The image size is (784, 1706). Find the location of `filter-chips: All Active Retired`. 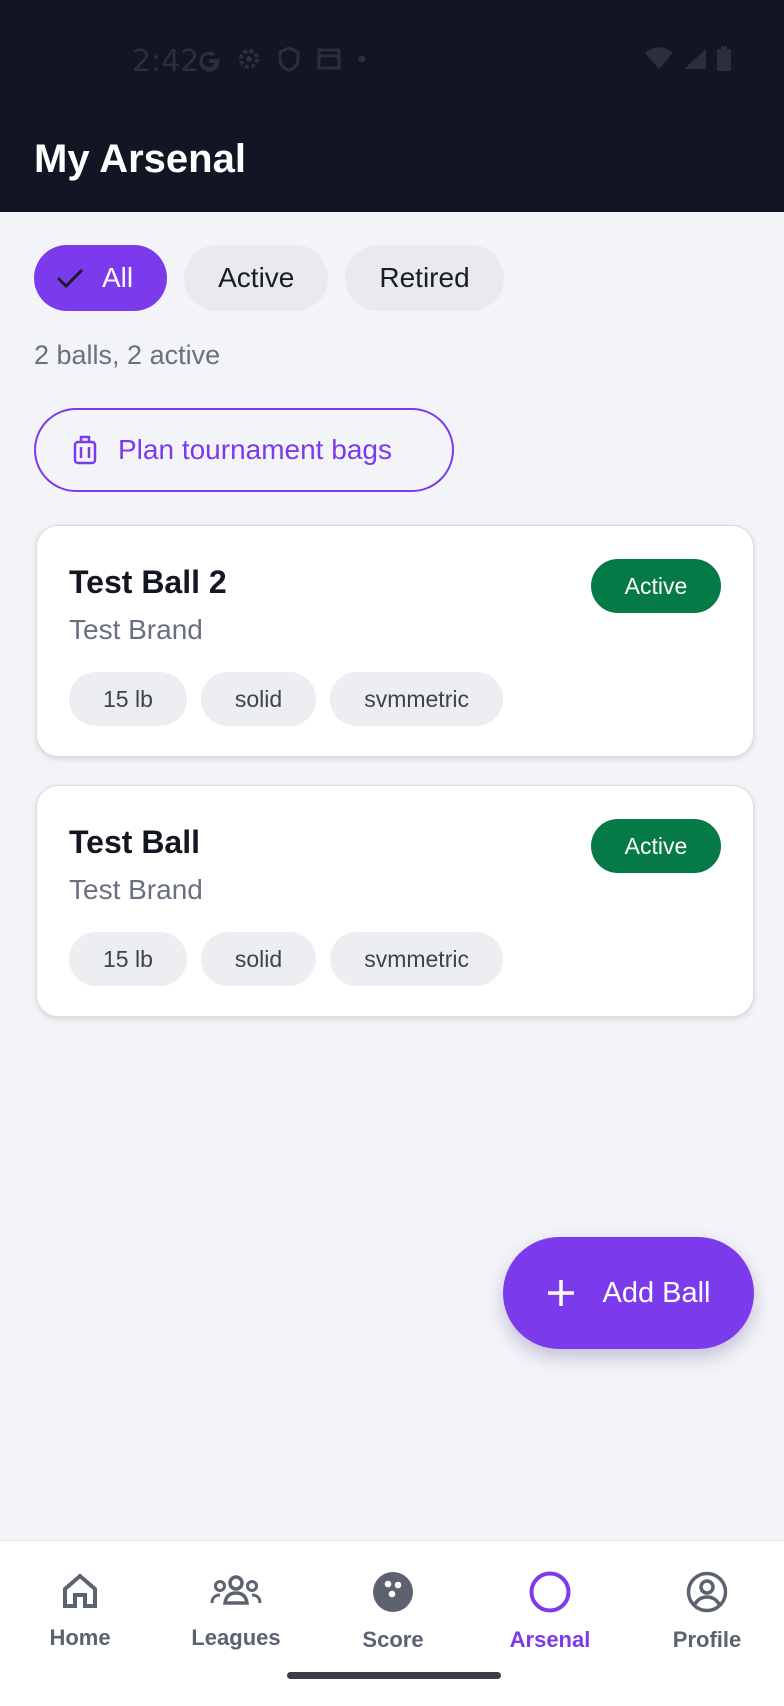

filter-chips: All Active Retired is located at coordinates (269, 278).